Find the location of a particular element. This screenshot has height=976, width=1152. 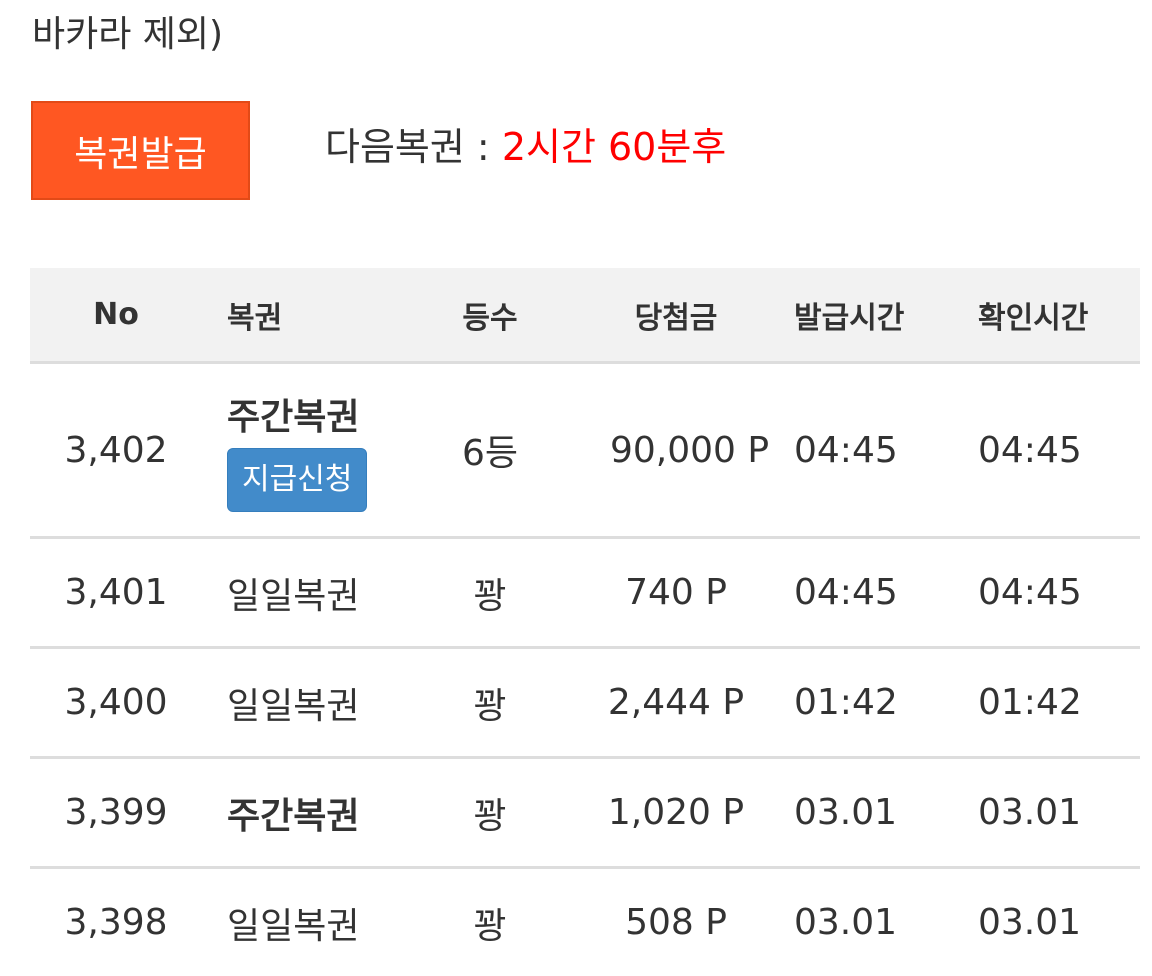

next-ticket-label: 다음복권 : is located at coordinates (413, 147).